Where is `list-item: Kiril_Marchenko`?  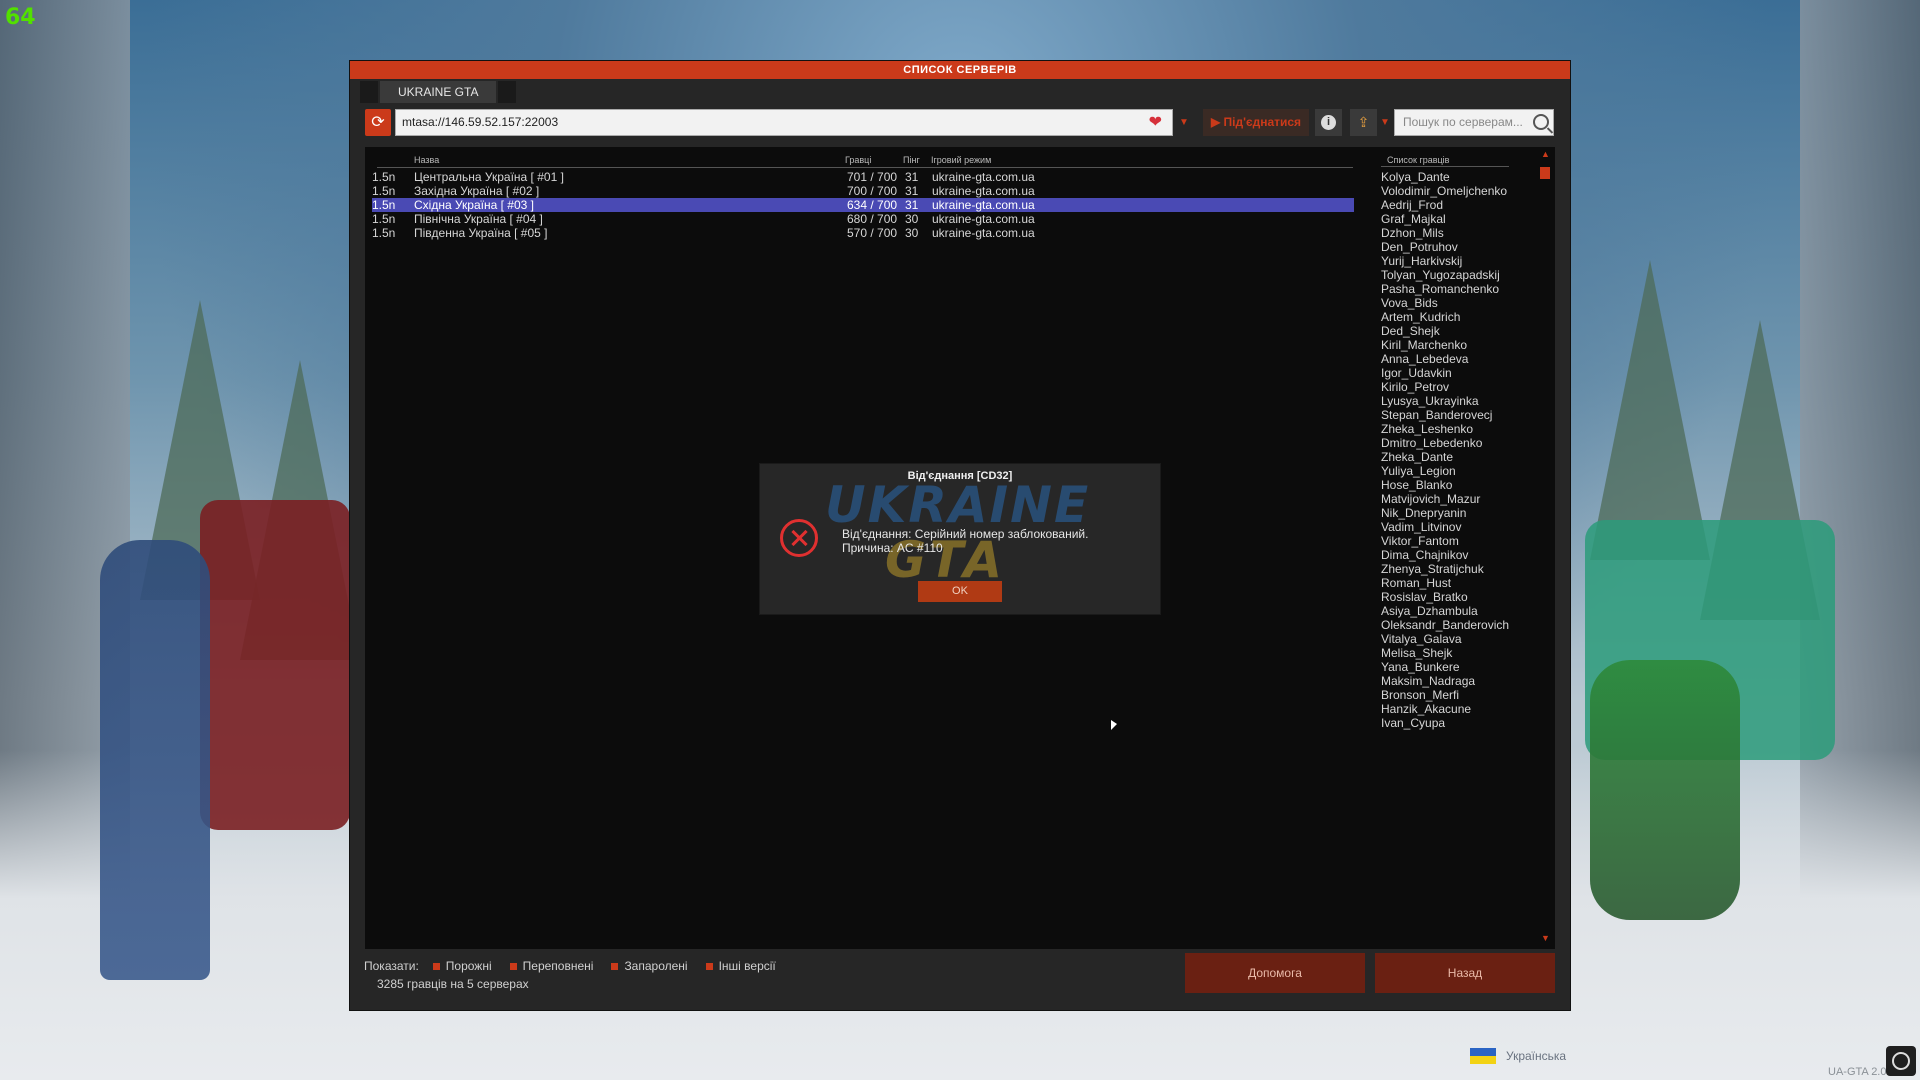 list-item: Kiril_Marchenko is located at coordinates (1451, 345).